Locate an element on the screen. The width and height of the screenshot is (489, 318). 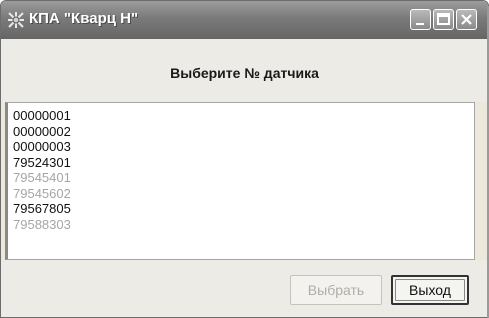
list-item: 79567805 is located at coordinates (241, 209).